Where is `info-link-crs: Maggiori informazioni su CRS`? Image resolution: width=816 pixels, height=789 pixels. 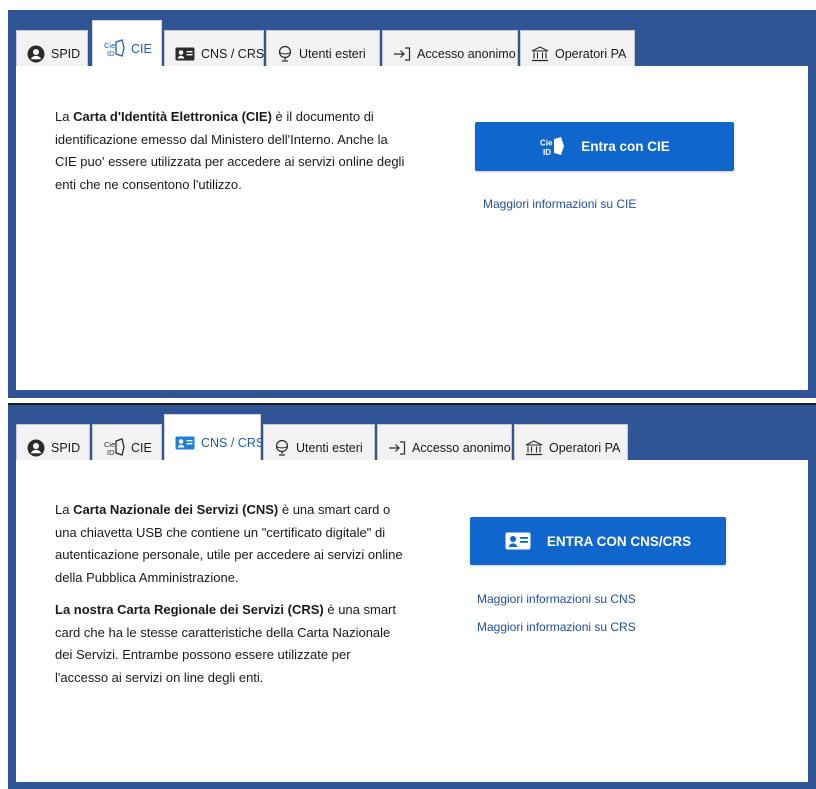 info-link-crs: Maggiori informazioni su CRS is located at coordinates (556, 627).